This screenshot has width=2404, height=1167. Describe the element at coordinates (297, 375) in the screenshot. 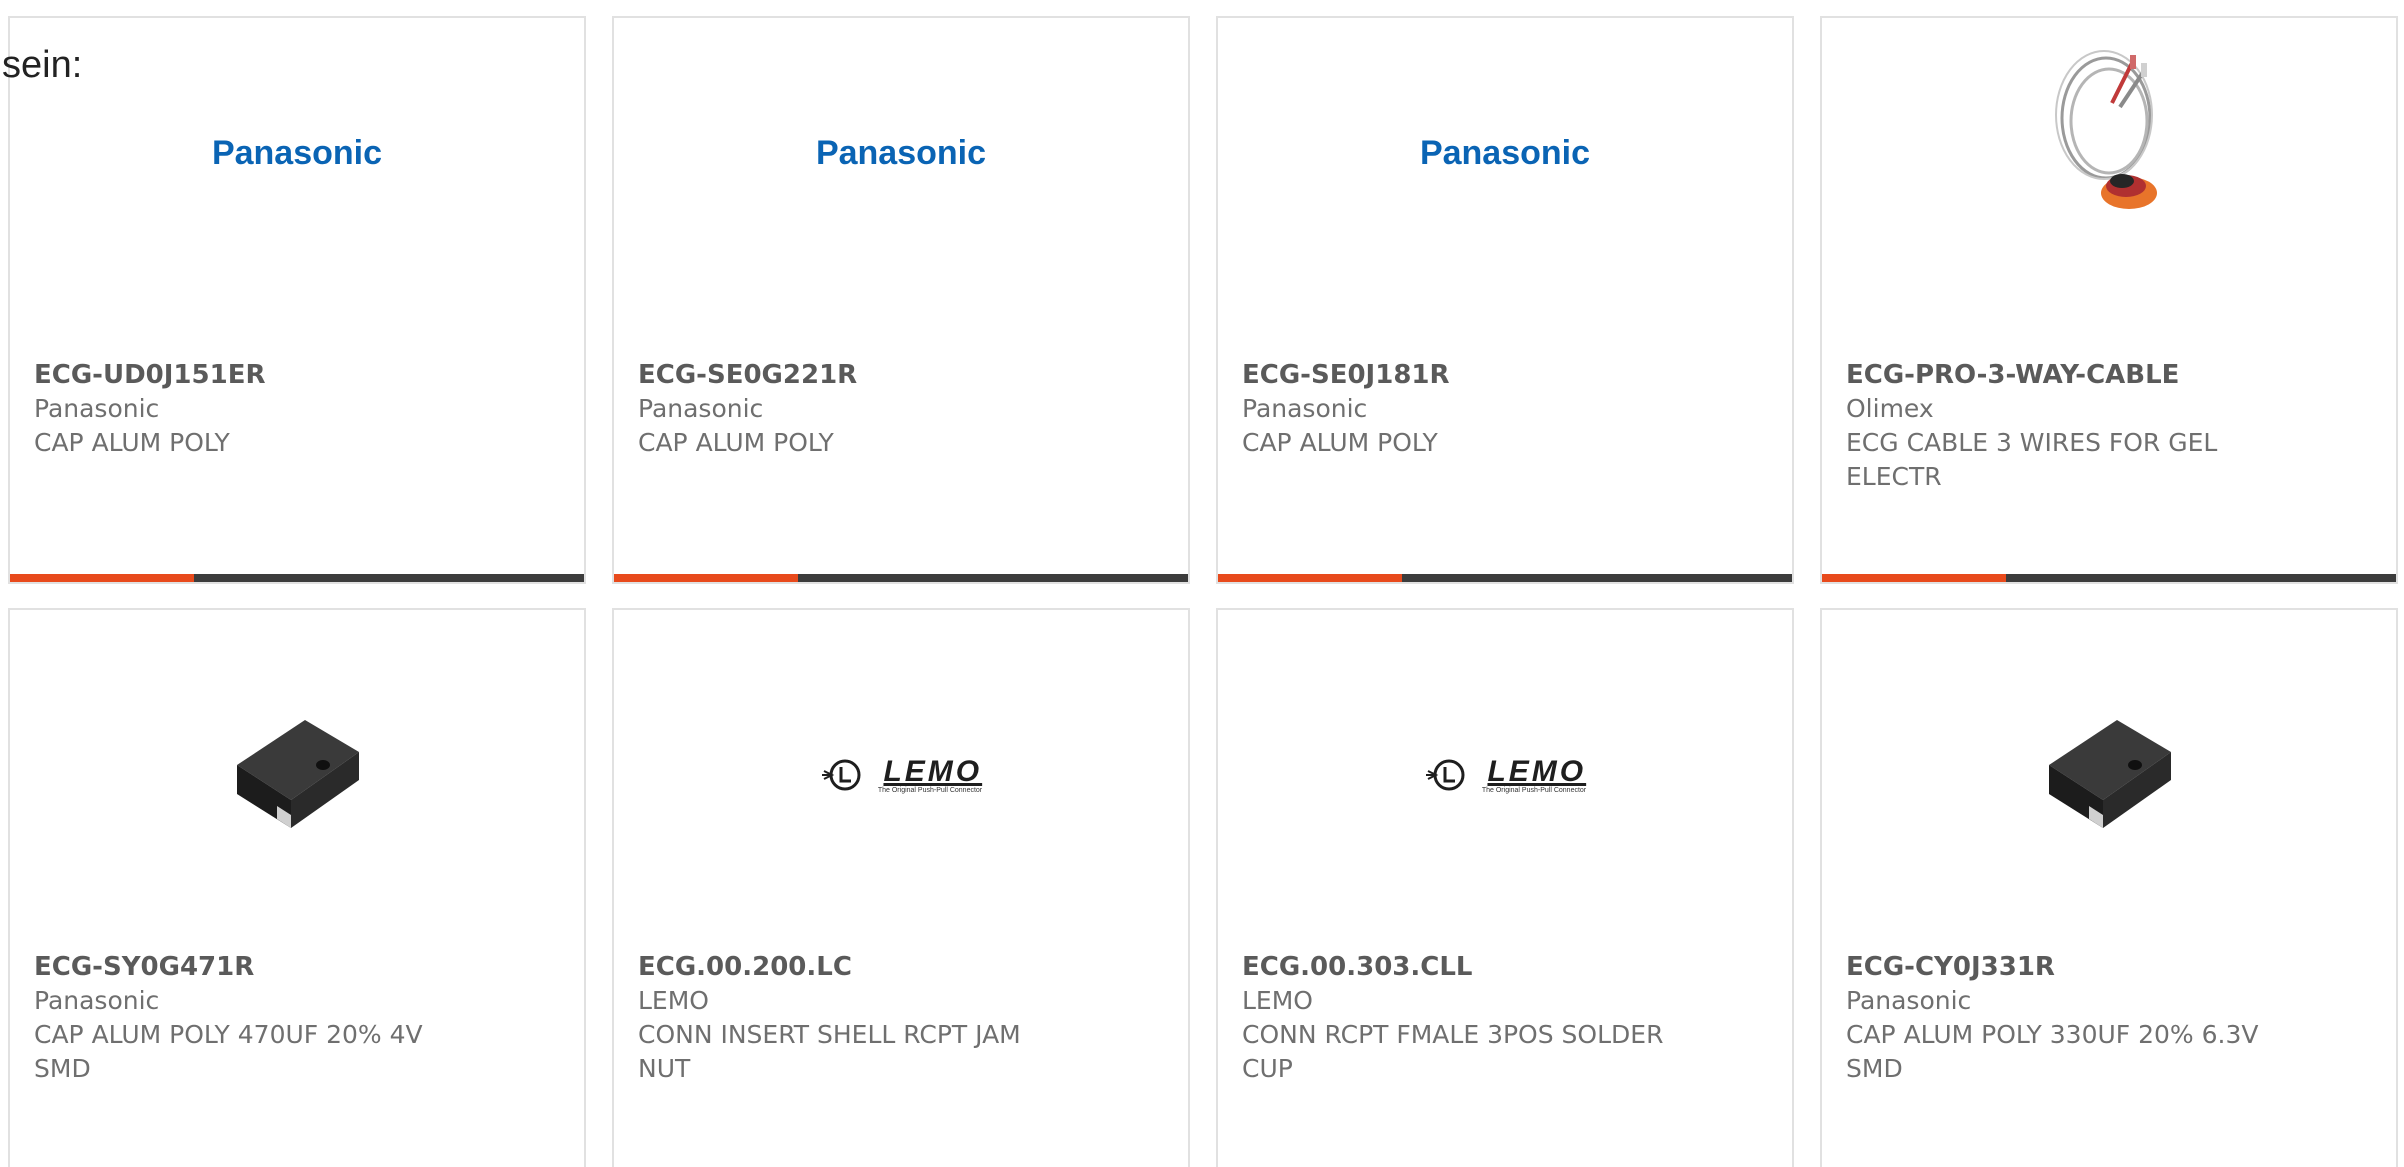

I see `part-number-link: ECG-UD0J151ER` at that location.